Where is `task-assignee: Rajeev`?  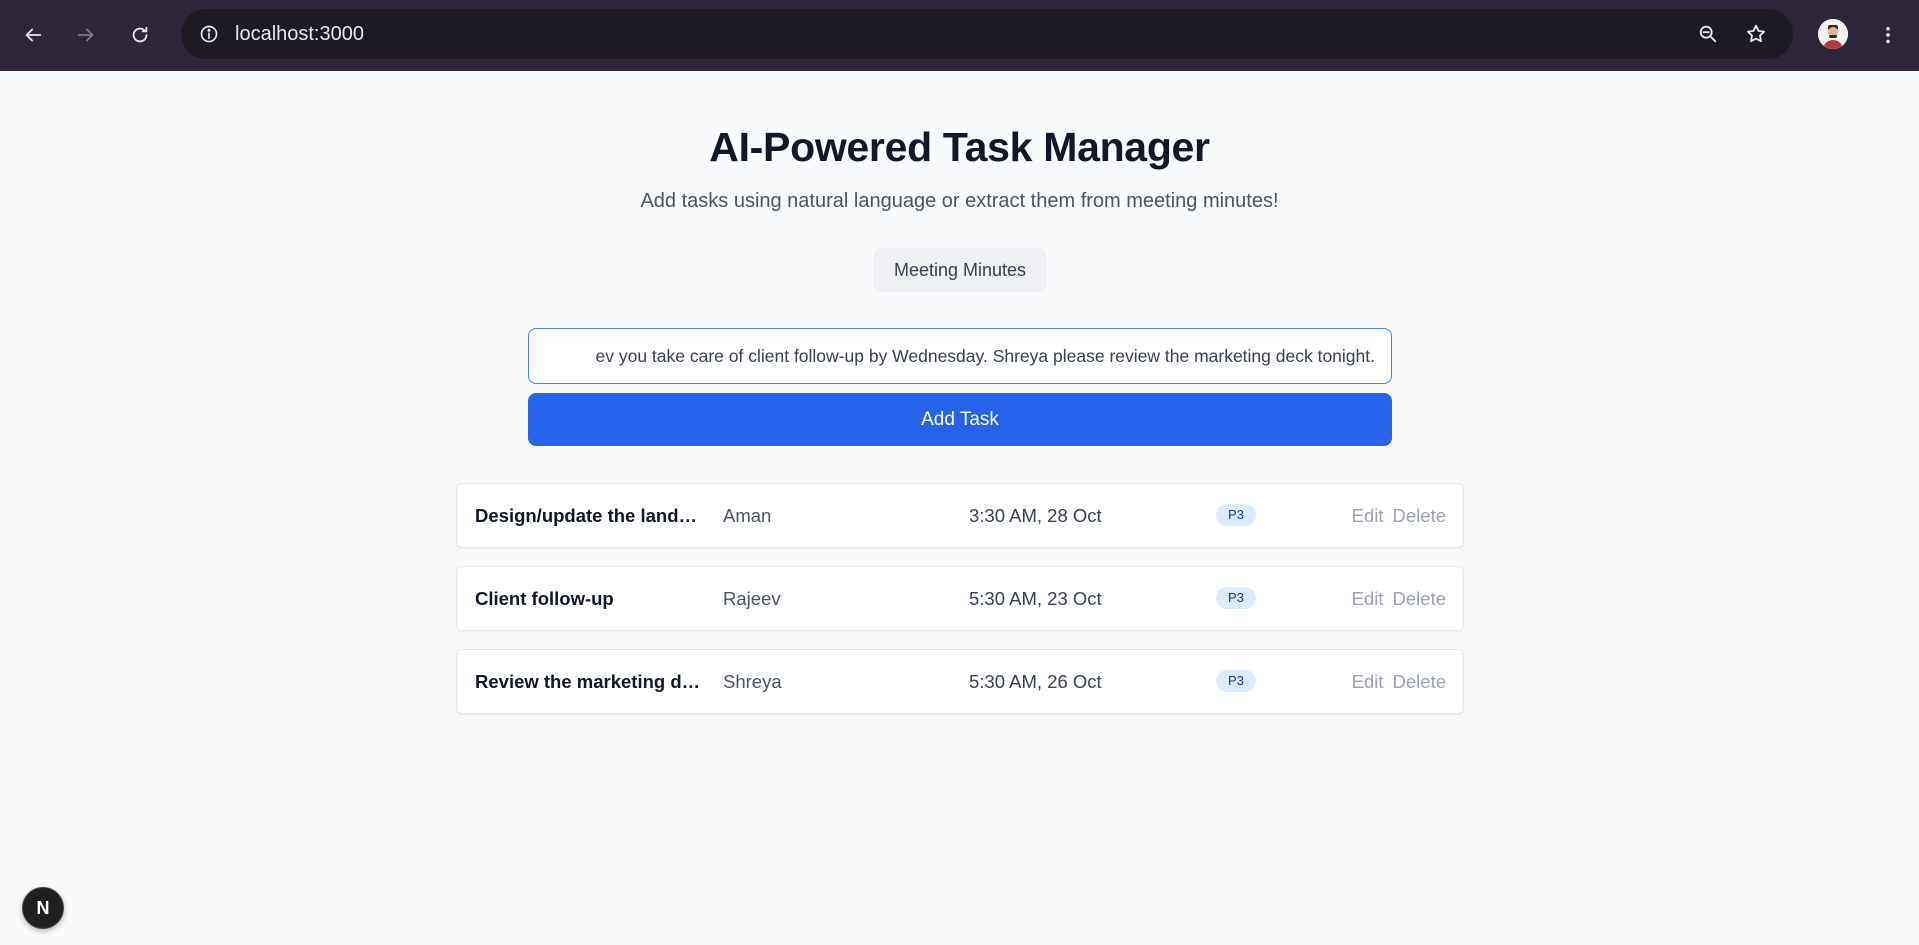
task-assignee: Rajeev is located at coordinates (752, 598).